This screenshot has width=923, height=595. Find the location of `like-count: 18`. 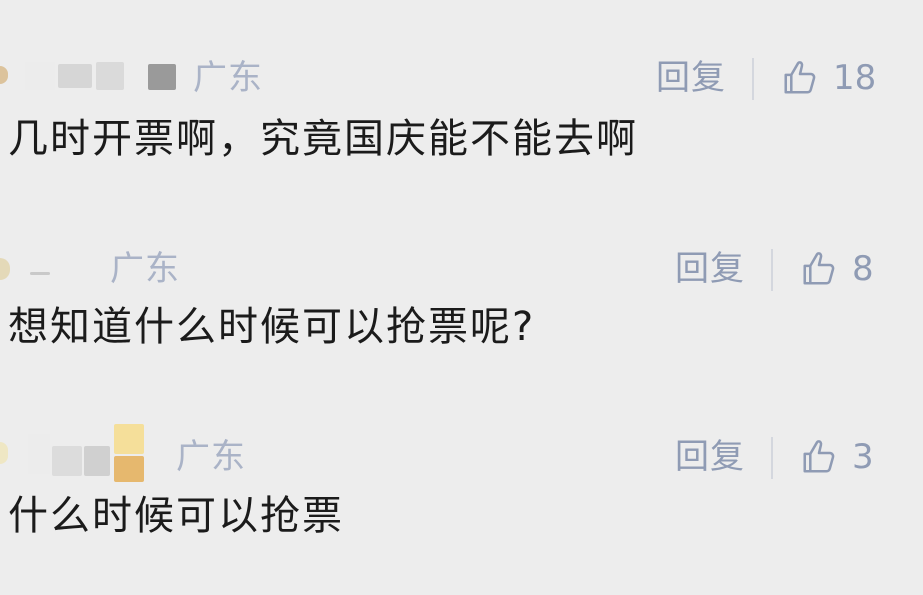

like-count: 18 is located at coordinates (855, 78).